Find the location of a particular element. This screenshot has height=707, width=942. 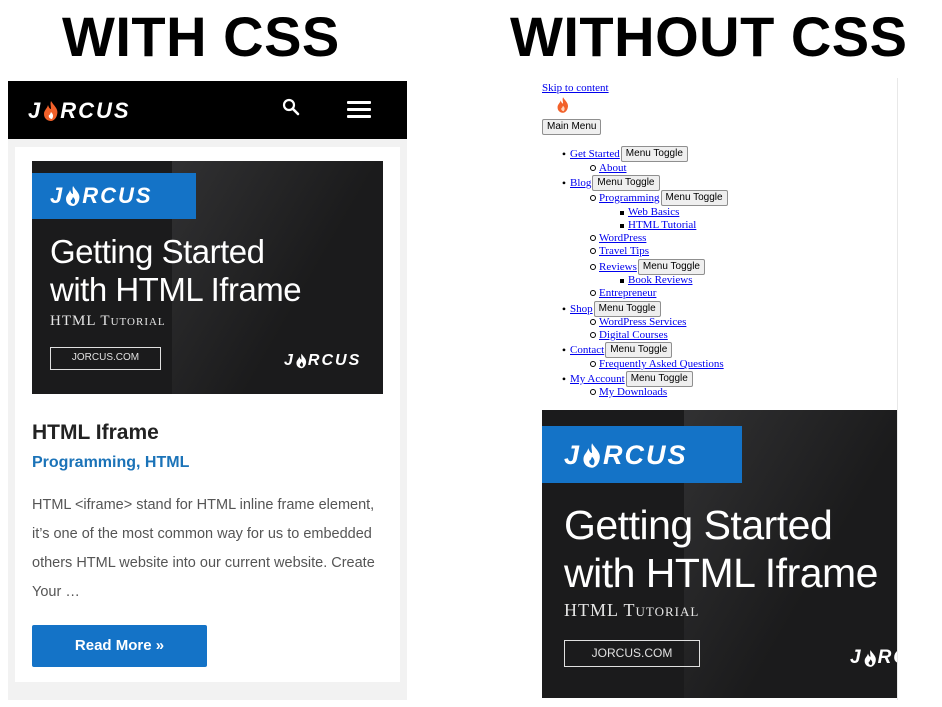

menu-item-get-started: Get StartedMenu Toggle is located at coordinates (623, 154).